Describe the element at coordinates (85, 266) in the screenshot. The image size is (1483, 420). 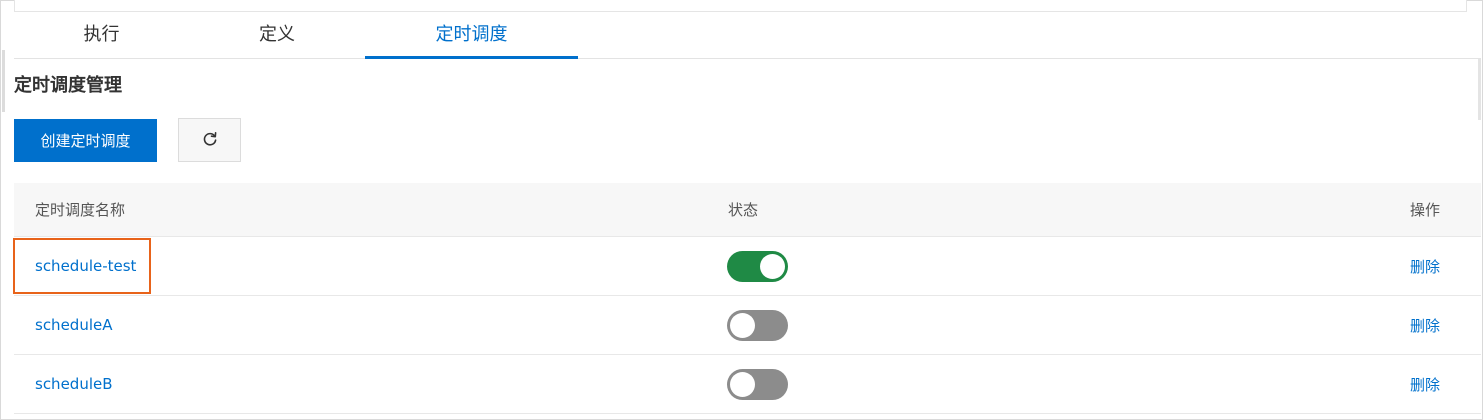
I see `schedule-name-link: schedule-test` at that location.